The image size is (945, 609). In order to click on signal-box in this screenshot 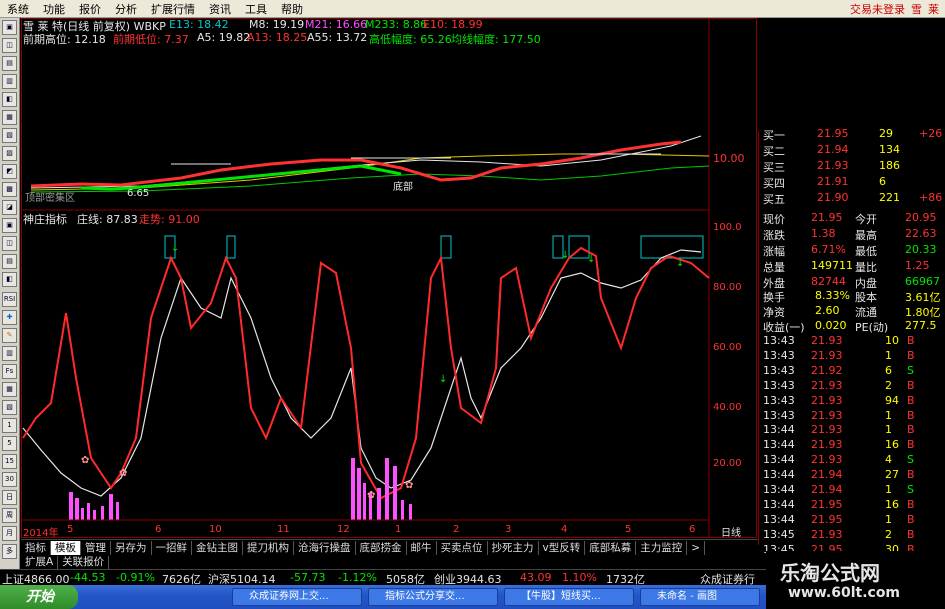, I will do `click(446, 247)`.